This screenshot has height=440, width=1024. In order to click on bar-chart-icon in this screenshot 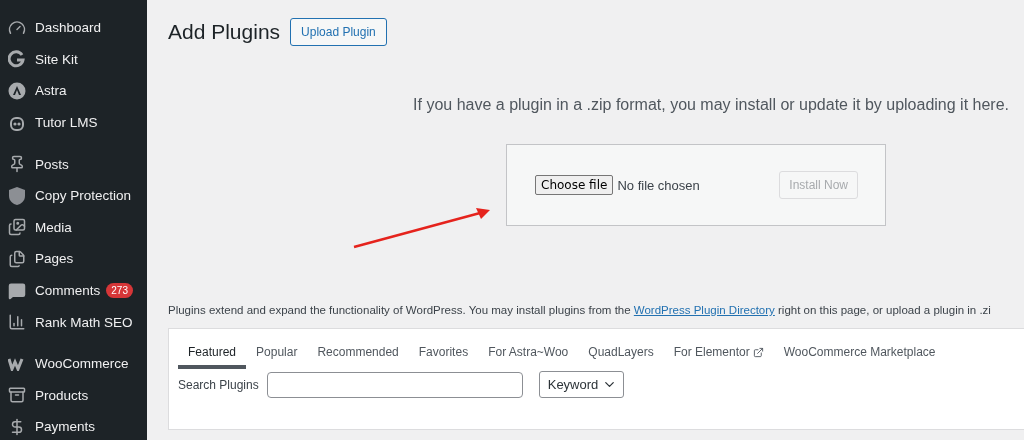, I will do `click(17, 322)`.